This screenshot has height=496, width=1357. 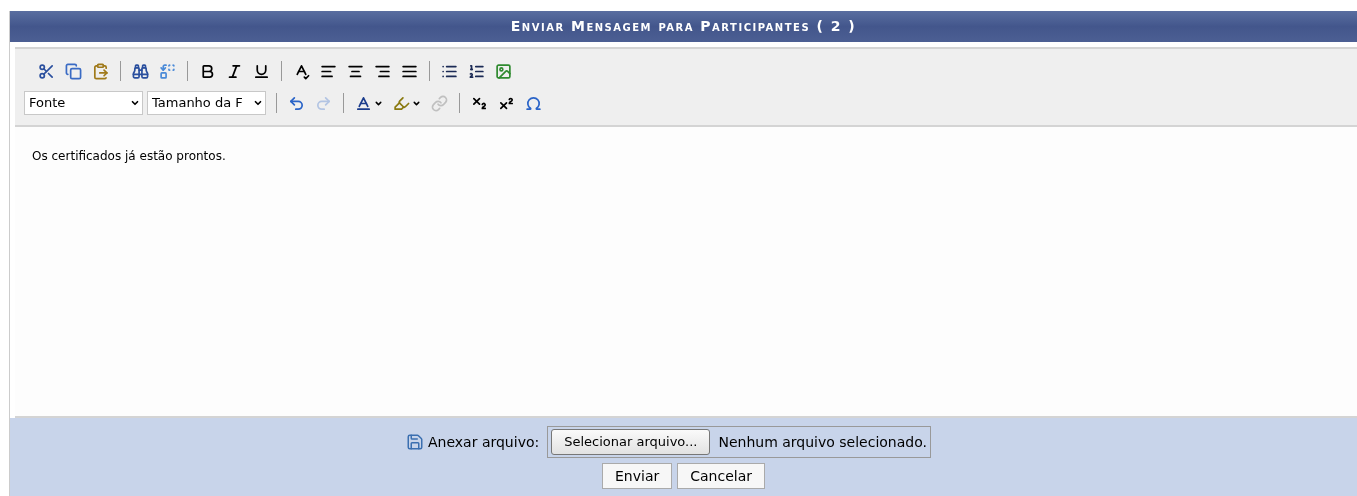 I want to click on action-button: Enviar, so click(x=637, y=476).